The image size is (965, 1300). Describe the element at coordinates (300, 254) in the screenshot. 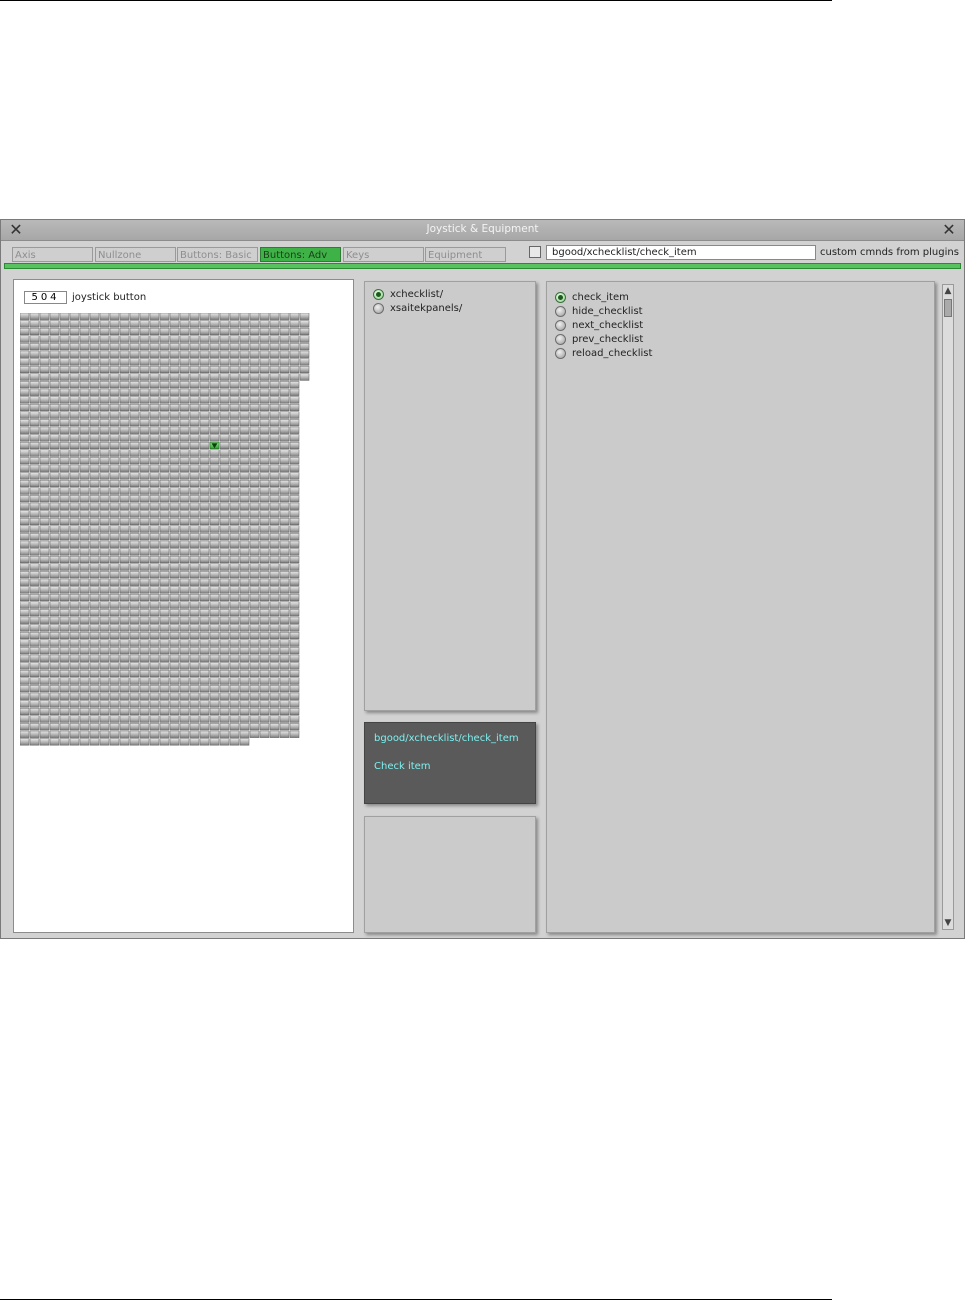

I see `tab-buttons-adv: Buttons: Adv` at that location.